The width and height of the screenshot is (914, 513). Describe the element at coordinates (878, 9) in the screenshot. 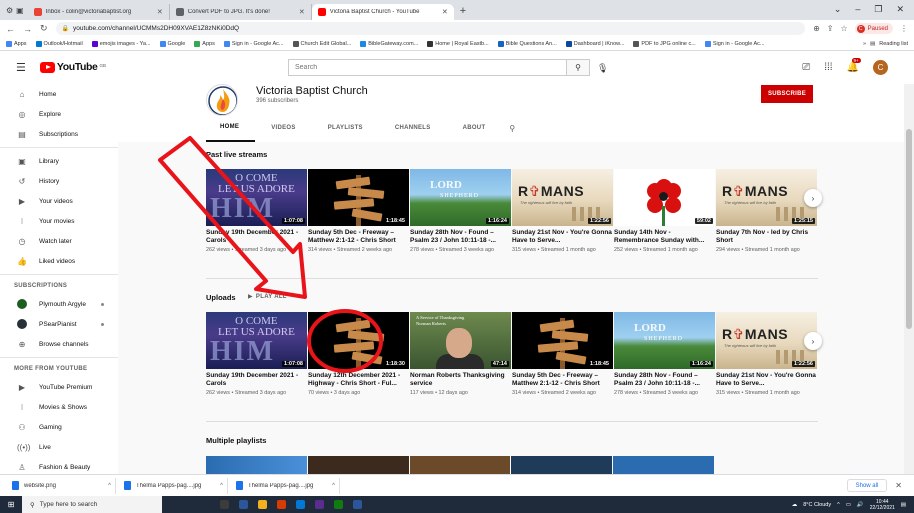

I see `maximize-icon: ❐` at that location.